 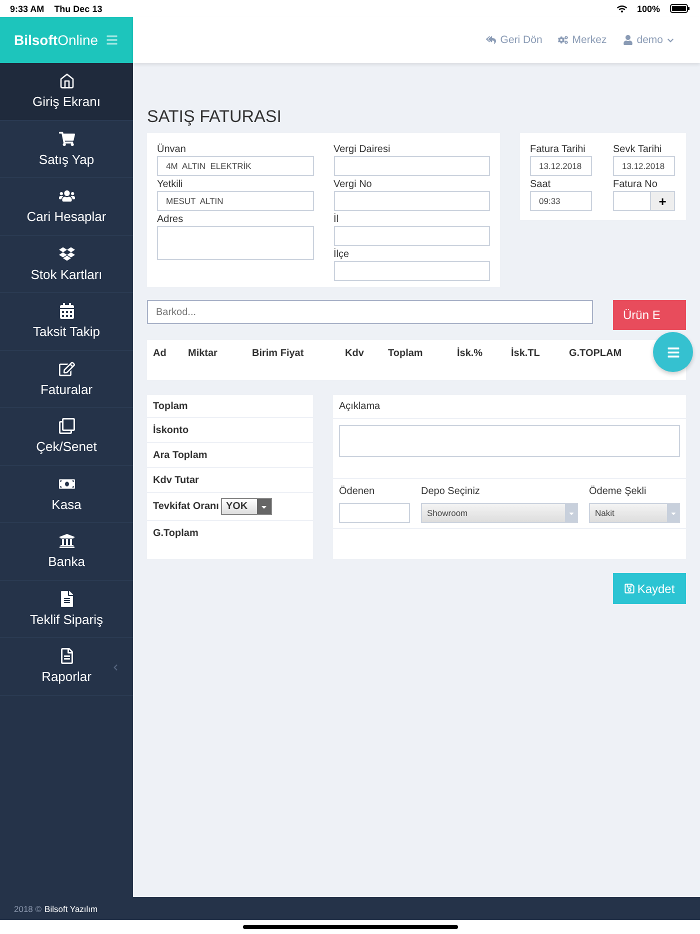 I want to click on sidebar-item: Giriş Ekranı, so click(x=66, y=91).